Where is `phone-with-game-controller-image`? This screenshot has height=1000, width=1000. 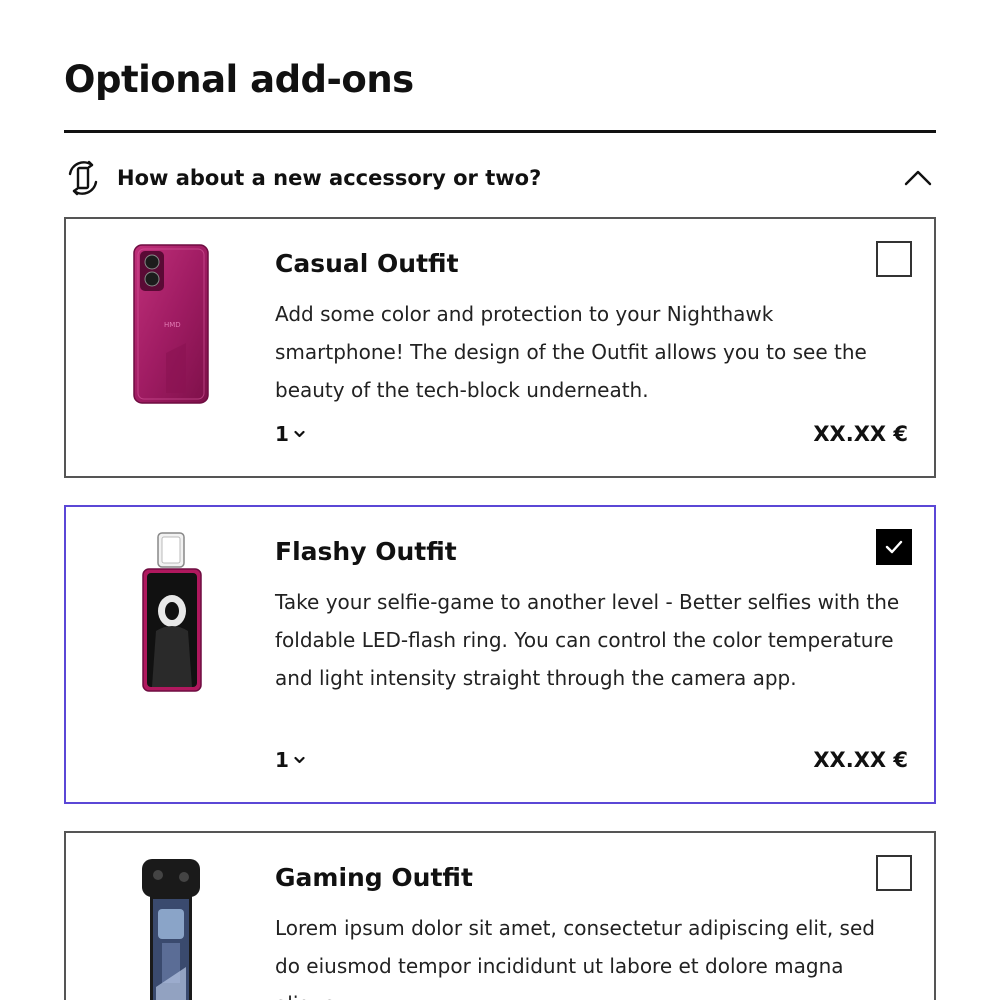 phone-with-game-controller-image is located at coordinates (171, 928).